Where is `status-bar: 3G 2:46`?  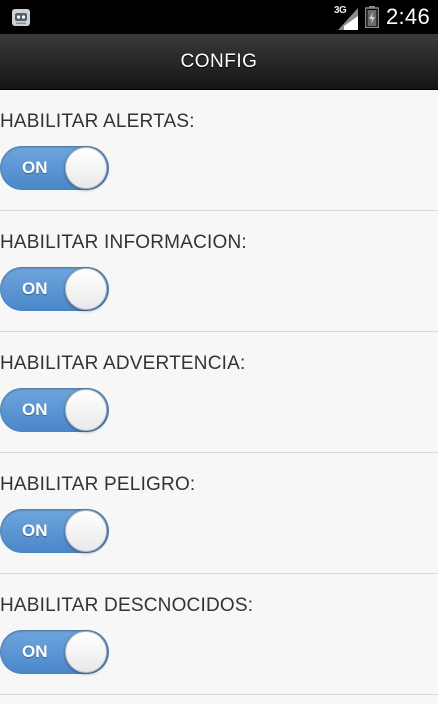
status-bar: 3G 2:46 is located at coordinates (219, 17).